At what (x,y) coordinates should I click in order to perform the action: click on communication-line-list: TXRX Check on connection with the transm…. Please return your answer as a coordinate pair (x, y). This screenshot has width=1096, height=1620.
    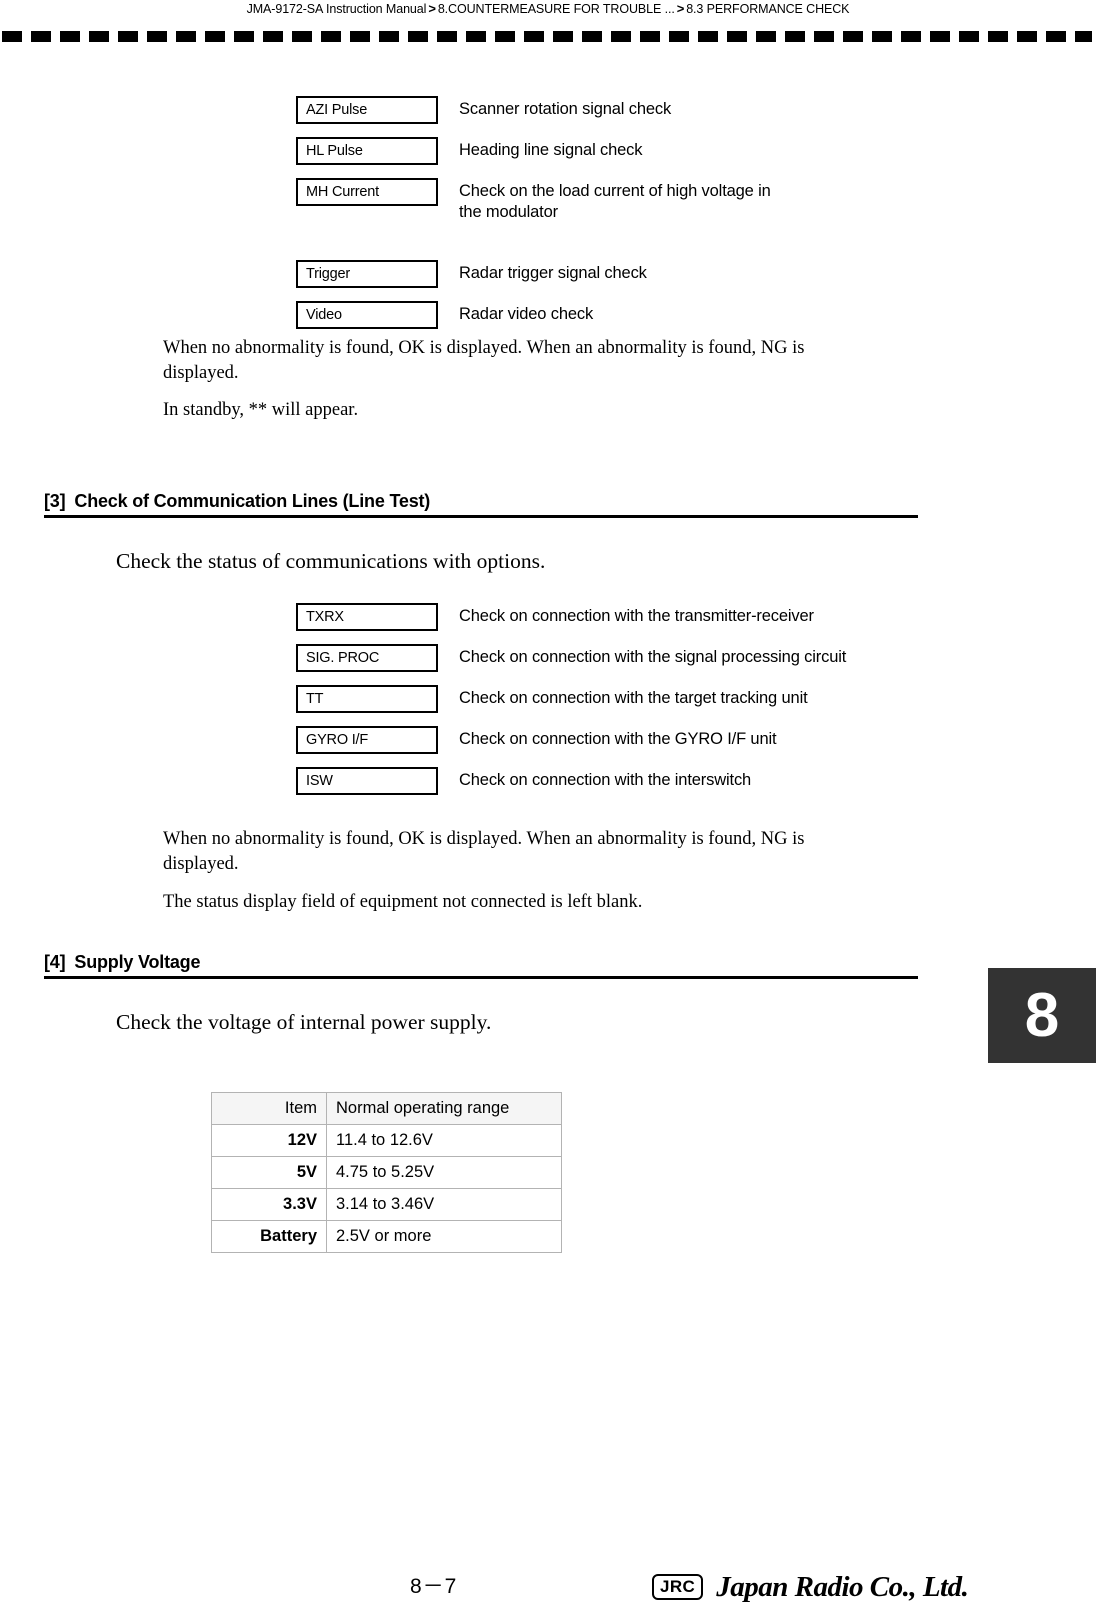
    Looking at the image, I should click on (571, 699).